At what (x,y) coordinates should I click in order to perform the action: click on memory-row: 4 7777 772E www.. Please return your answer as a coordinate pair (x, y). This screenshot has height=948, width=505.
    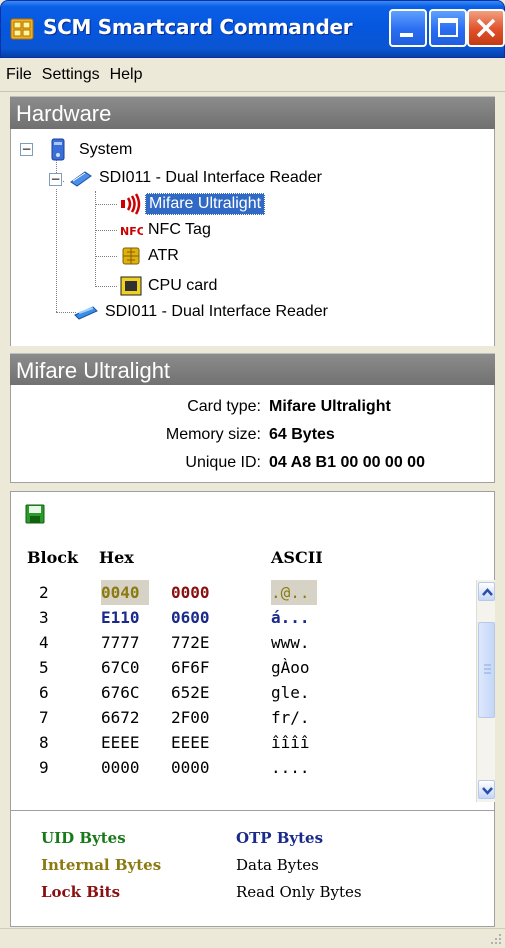
    Looking at the image, I should click on (243, 642).